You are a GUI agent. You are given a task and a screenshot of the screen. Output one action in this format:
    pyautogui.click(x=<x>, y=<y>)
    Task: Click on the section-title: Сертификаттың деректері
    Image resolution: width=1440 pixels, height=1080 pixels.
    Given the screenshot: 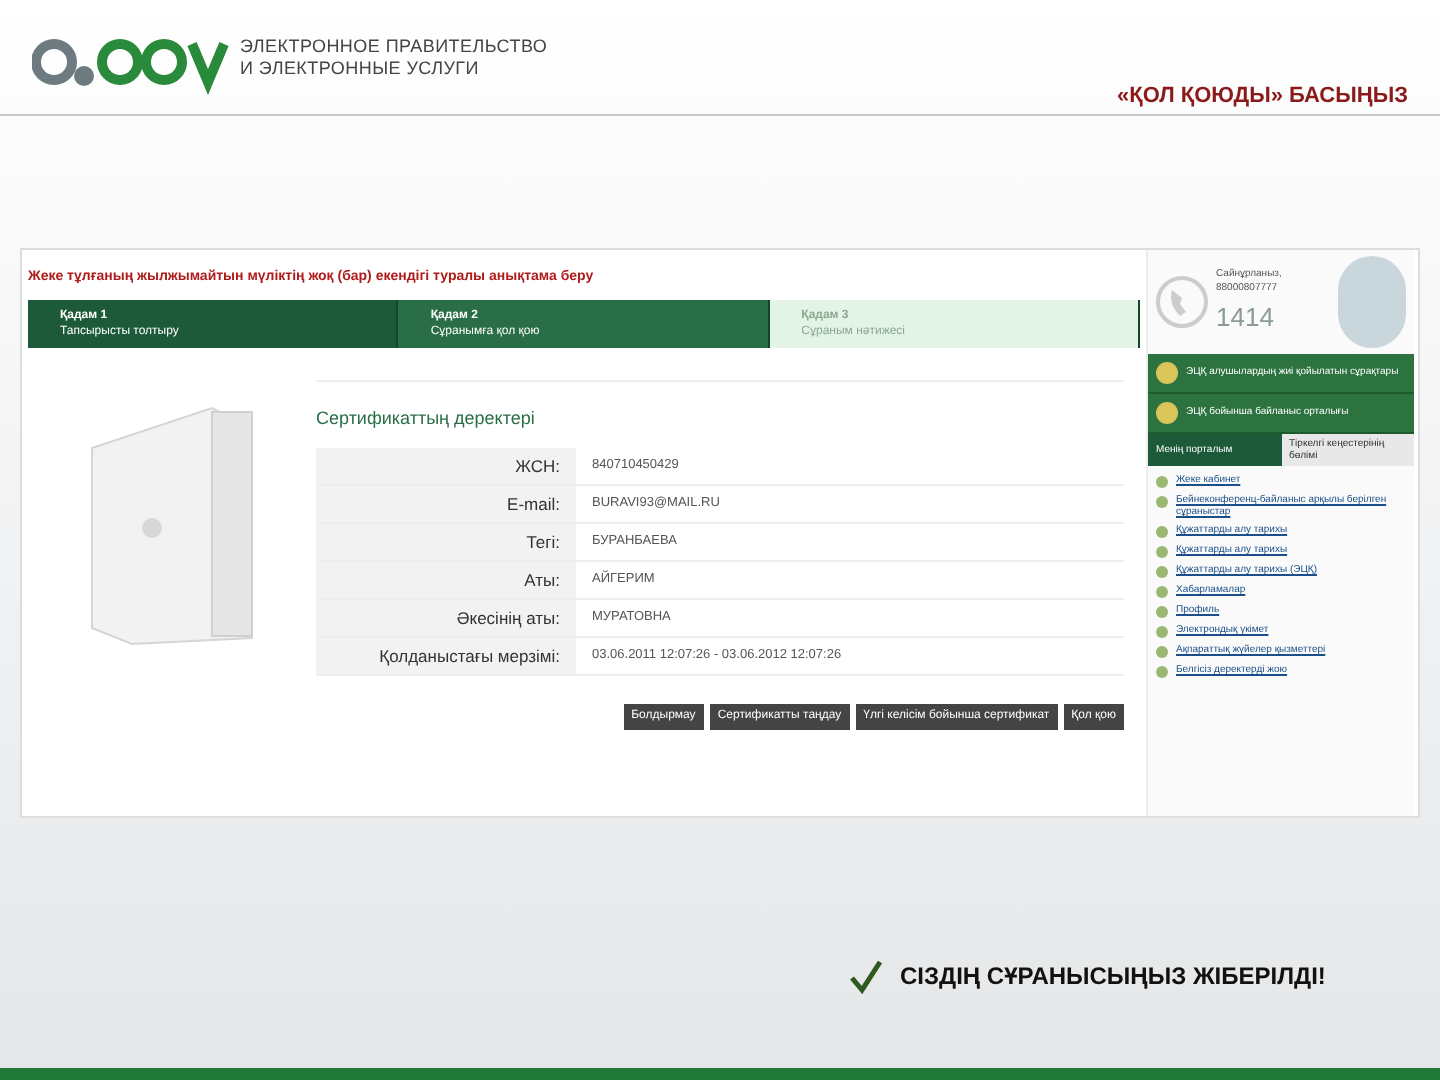 What is the action you would take?
    pyautogui.click(x=426, y=418)
    